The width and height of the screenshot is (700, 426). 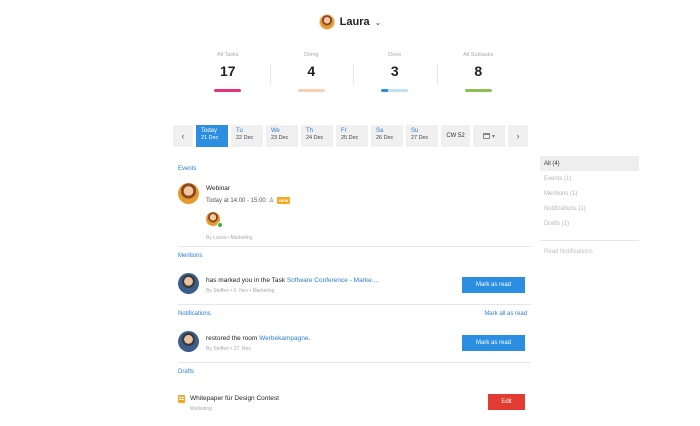 I want to click on date-date: 27 Dec, so click(x=420, y=138).